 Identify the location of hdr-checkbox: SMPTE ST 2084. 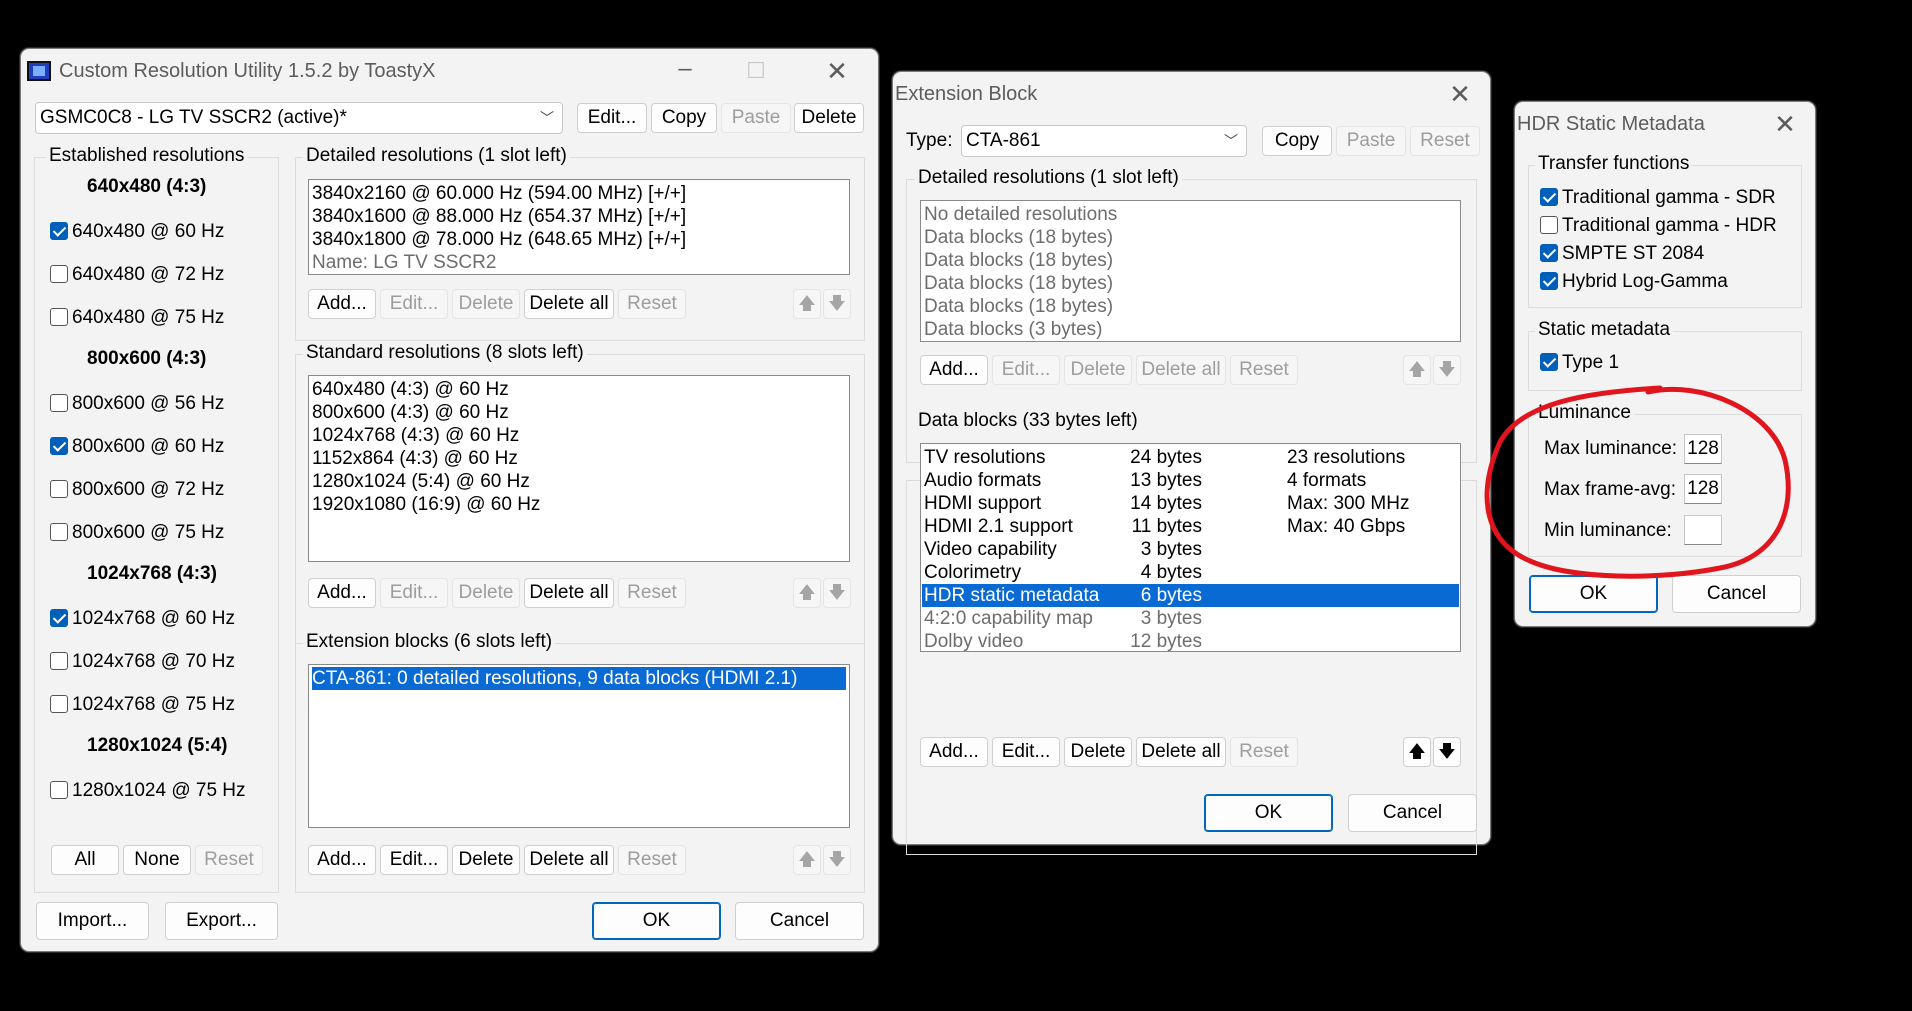
(1622, 254).